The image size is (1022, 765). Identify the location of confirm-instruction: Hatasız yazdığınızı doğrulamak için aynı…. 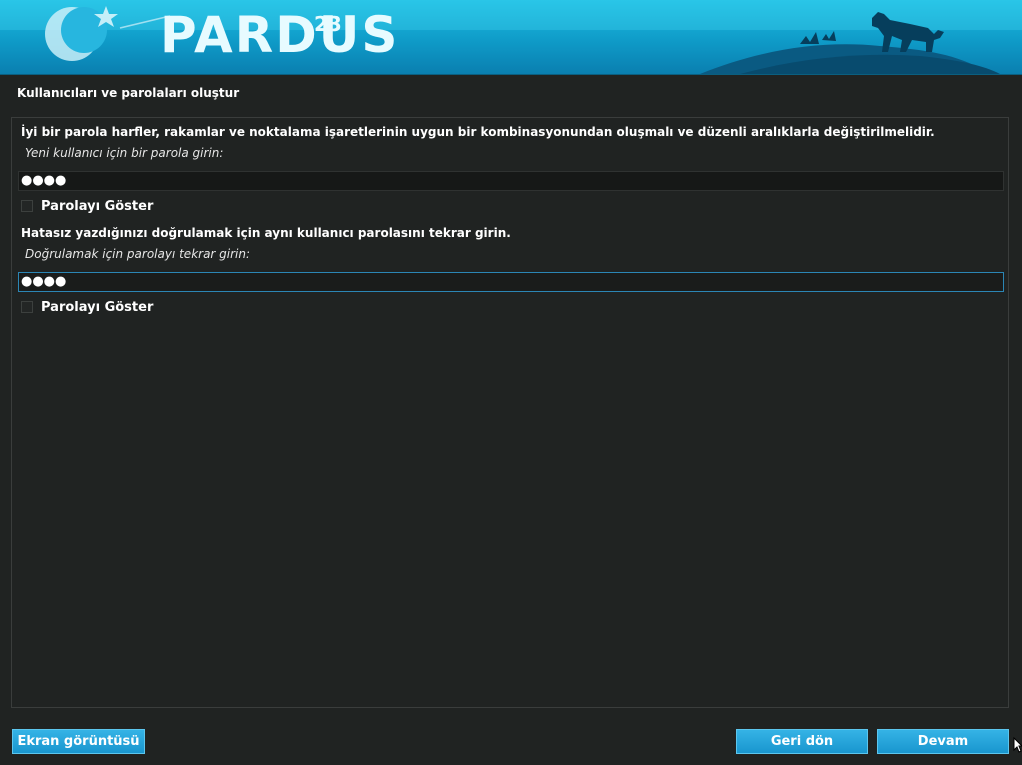
(266, 233).